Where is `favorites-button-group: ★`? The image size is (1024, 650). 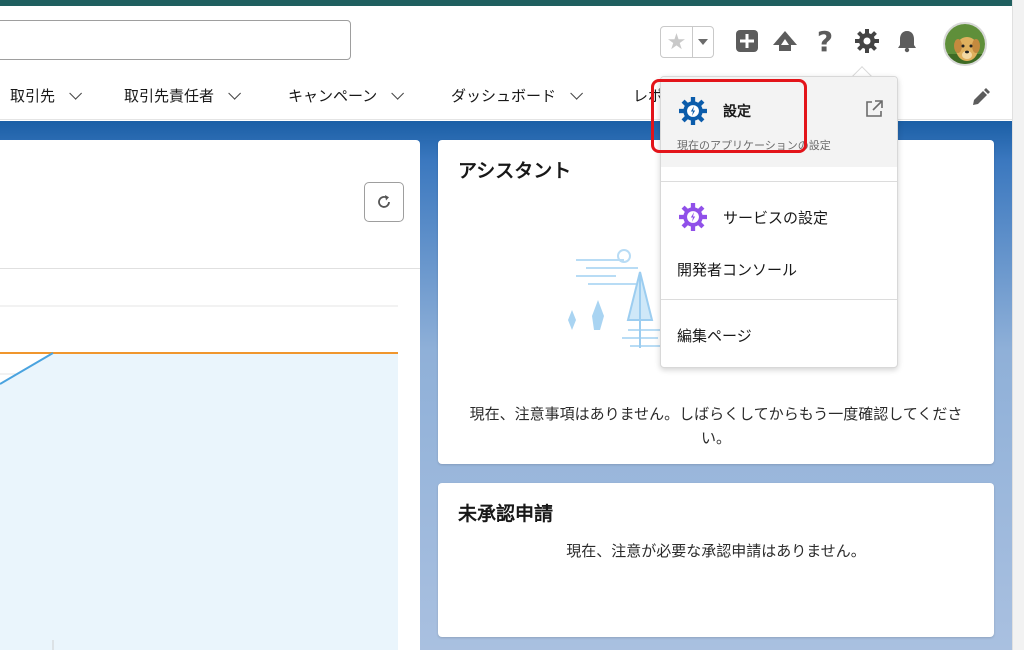
favorites-button-group: ★ is located at coordinates (687, 42).